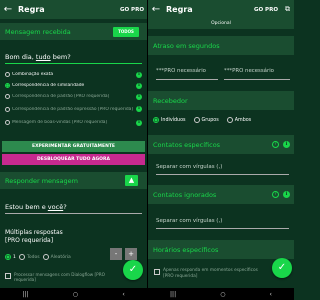  Describe the element at coordinates (131, 254) in the screenshot. I see `increase-button: +` at that location.